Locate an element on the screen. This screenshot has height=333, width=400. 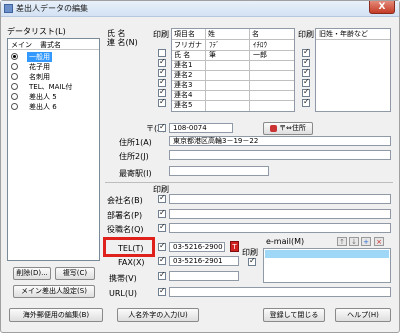
position-print-checkbox is located at coordinates (162, 227).